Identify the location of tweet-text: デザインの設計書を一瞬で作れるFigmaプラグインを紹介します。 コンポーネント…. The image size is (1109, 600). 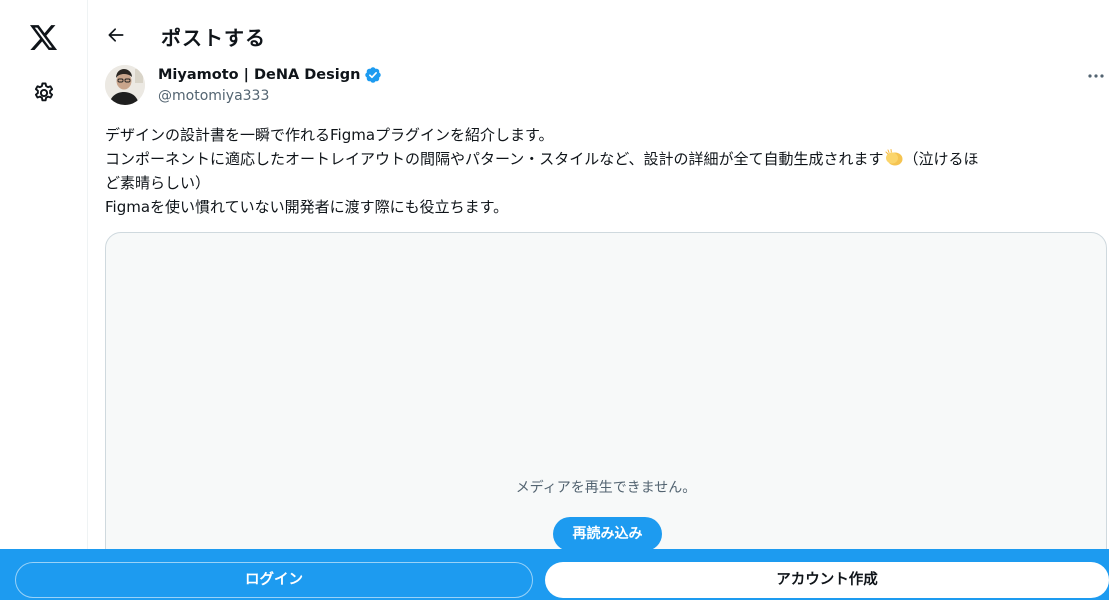
(602, 171).